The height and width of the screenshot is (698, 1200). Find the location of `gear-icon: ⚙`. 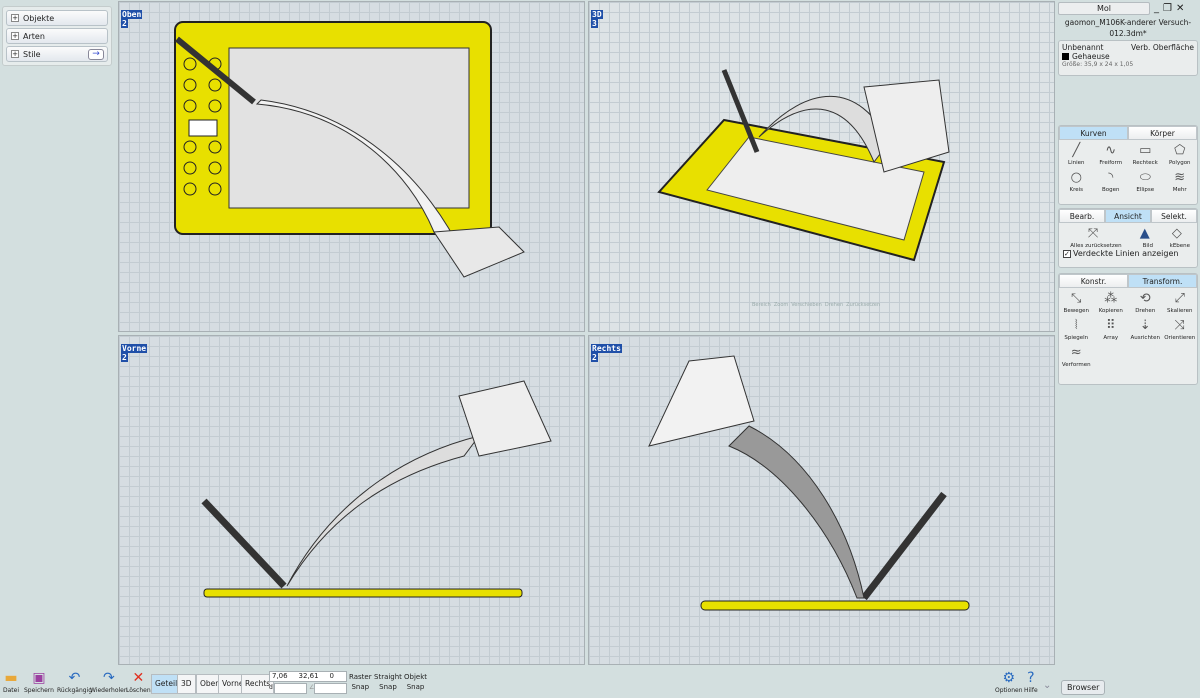

gear-icon: ⚙ is located at coordinates (1009, 678).